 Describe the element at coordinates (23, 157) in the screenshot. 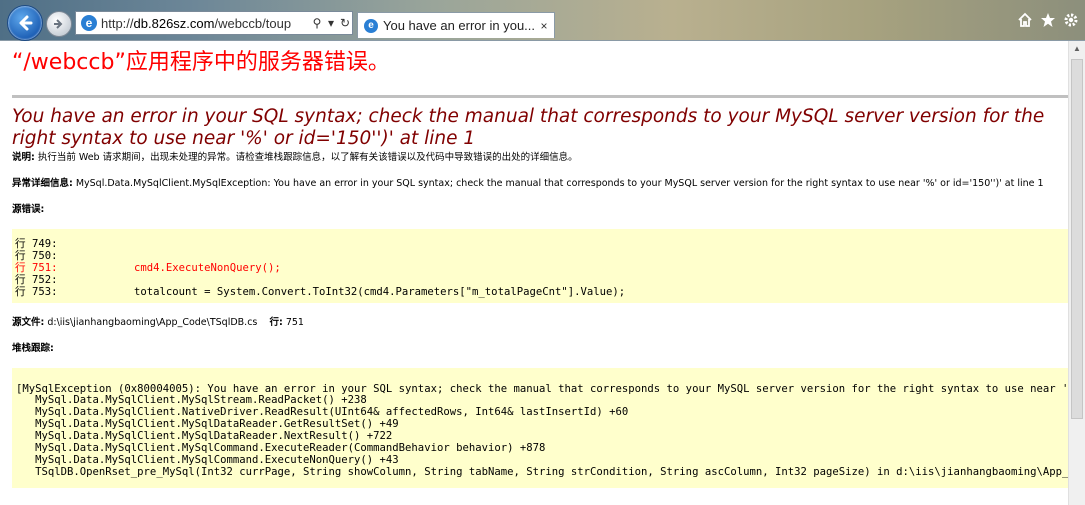

I see `description-label: 说明:` at that location.